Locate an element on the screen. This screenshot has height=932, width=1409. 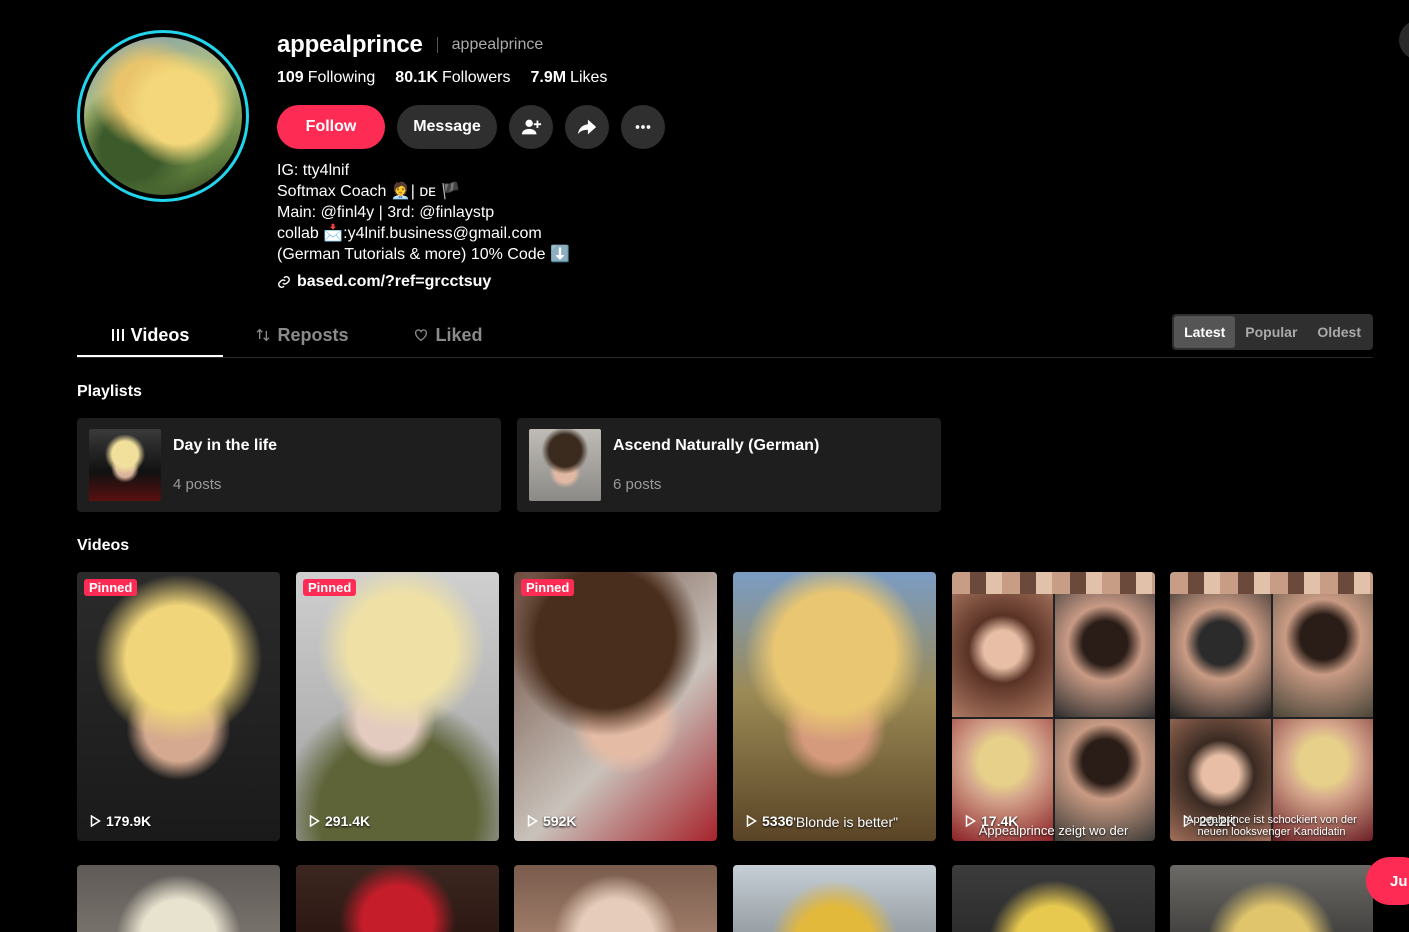
following-stat: 109 Following is located at coordinates (326, 78).